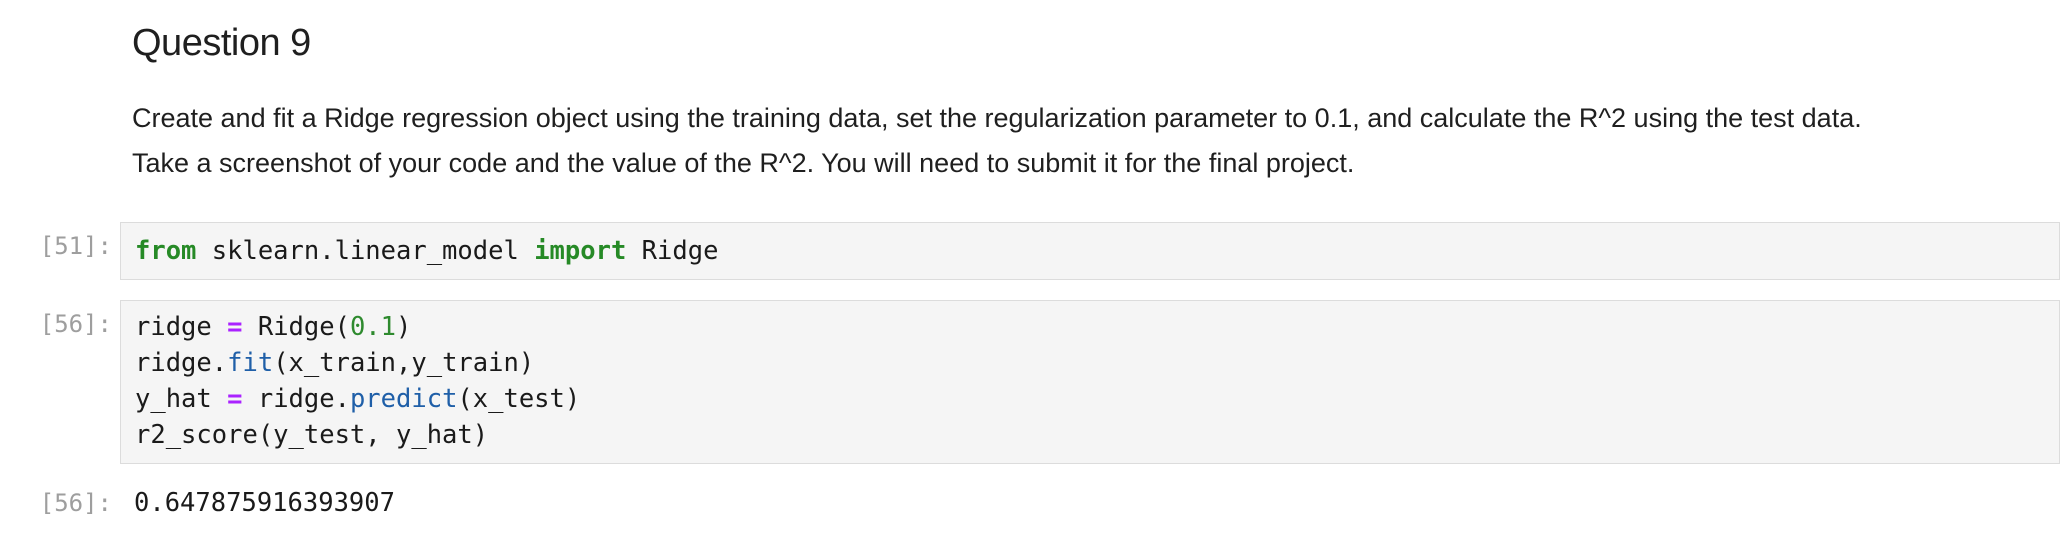 Image resolution: width=2062 pixels, height=538 pixels. What do you see at coordinates (264, 503) in the screenshot?
I see `cell-output: 0.647875916393907` at bounding box center [264, 503].